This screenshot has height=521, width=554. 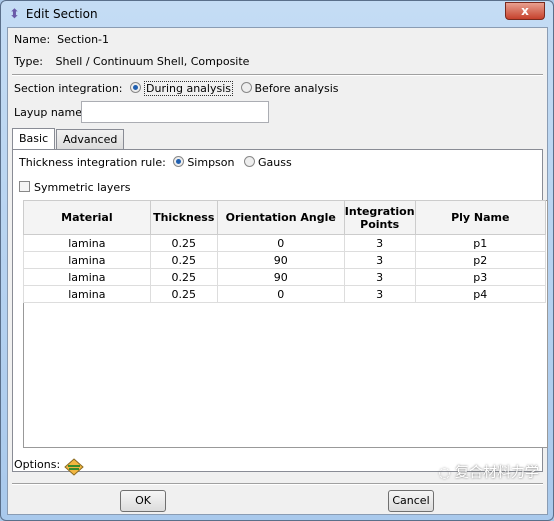 What do you see at coordinates (379, 217) in the screenshot?
I see `column-header: Integration Points` at bounding box center [379, 217].